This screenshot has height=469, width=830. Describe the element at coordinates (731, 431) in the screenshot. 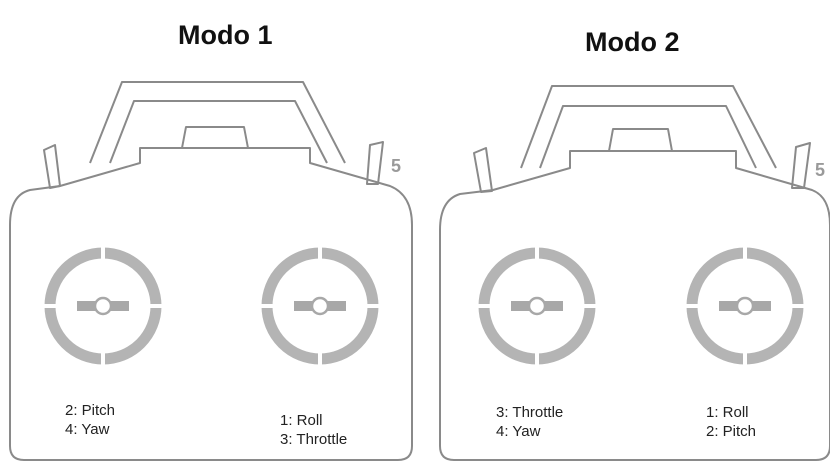

I see `mode-2-right-label-line-2: 2: Pitch` at that location.